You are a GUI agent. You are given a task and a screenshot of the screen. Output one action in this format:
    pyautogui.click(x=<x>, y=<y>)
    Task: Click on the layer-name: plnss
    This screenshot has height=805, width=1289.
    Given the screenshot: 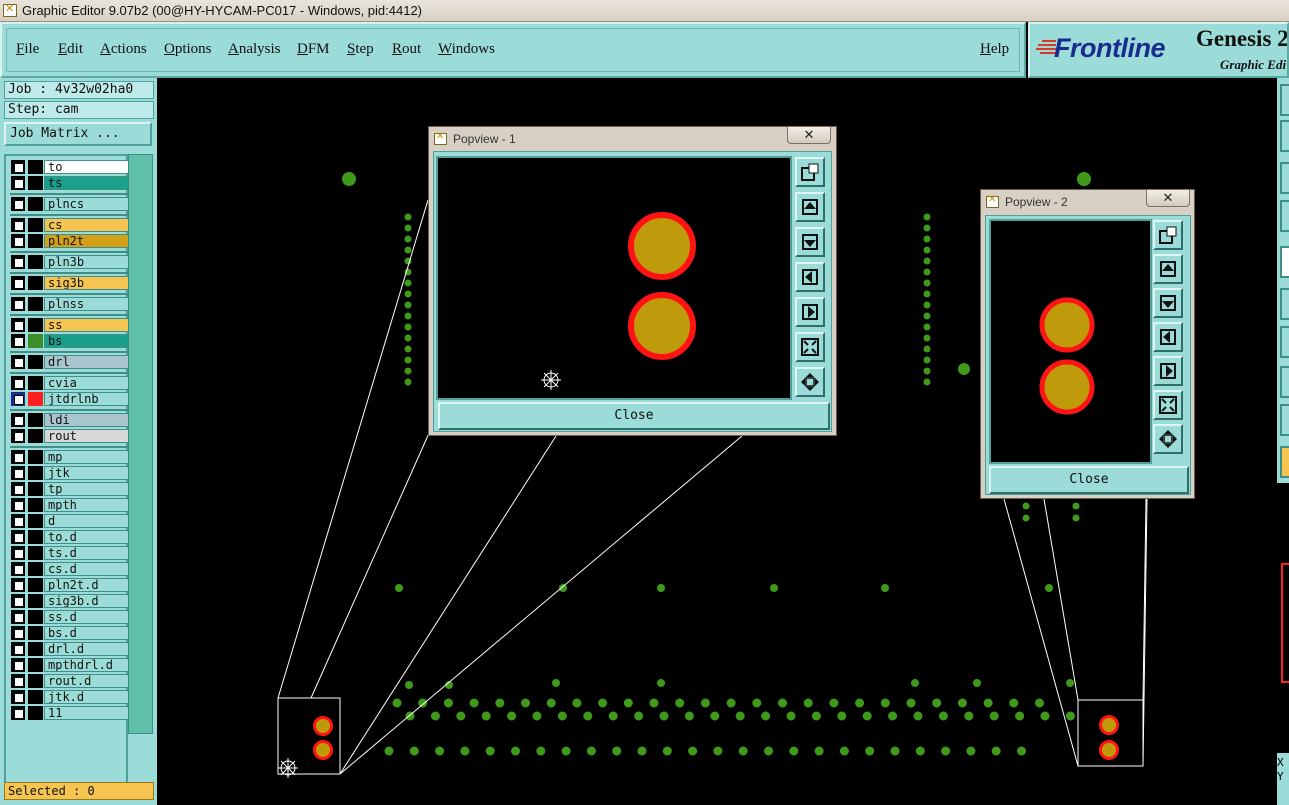 What is the action you would take?
    pyautogui.click(x=87, y=304)
    